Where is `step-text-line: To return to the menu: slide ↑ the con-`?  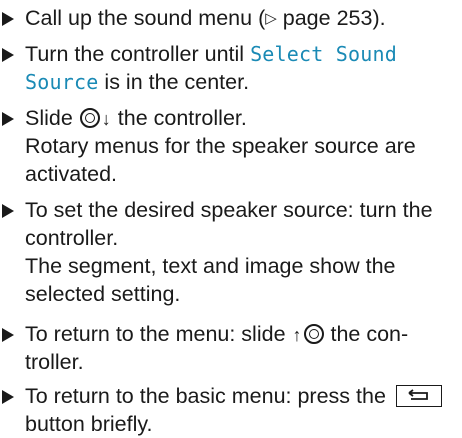 step-text-line: To return to the menu: slide ↑ the con- is located at coordinates (243, 334).